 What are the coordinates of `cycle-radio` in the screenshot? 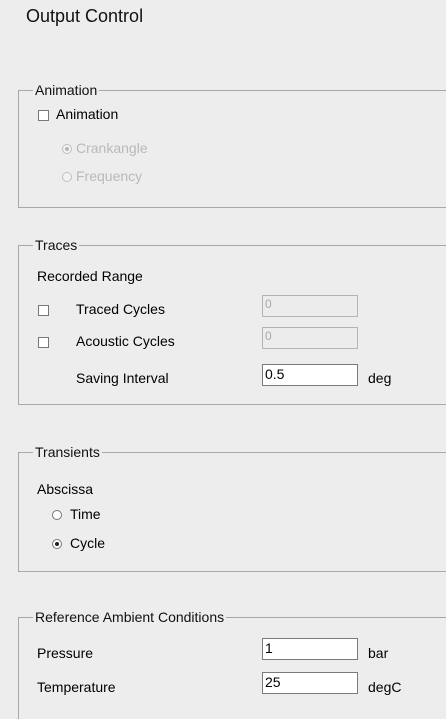 It's located at (57, 544).